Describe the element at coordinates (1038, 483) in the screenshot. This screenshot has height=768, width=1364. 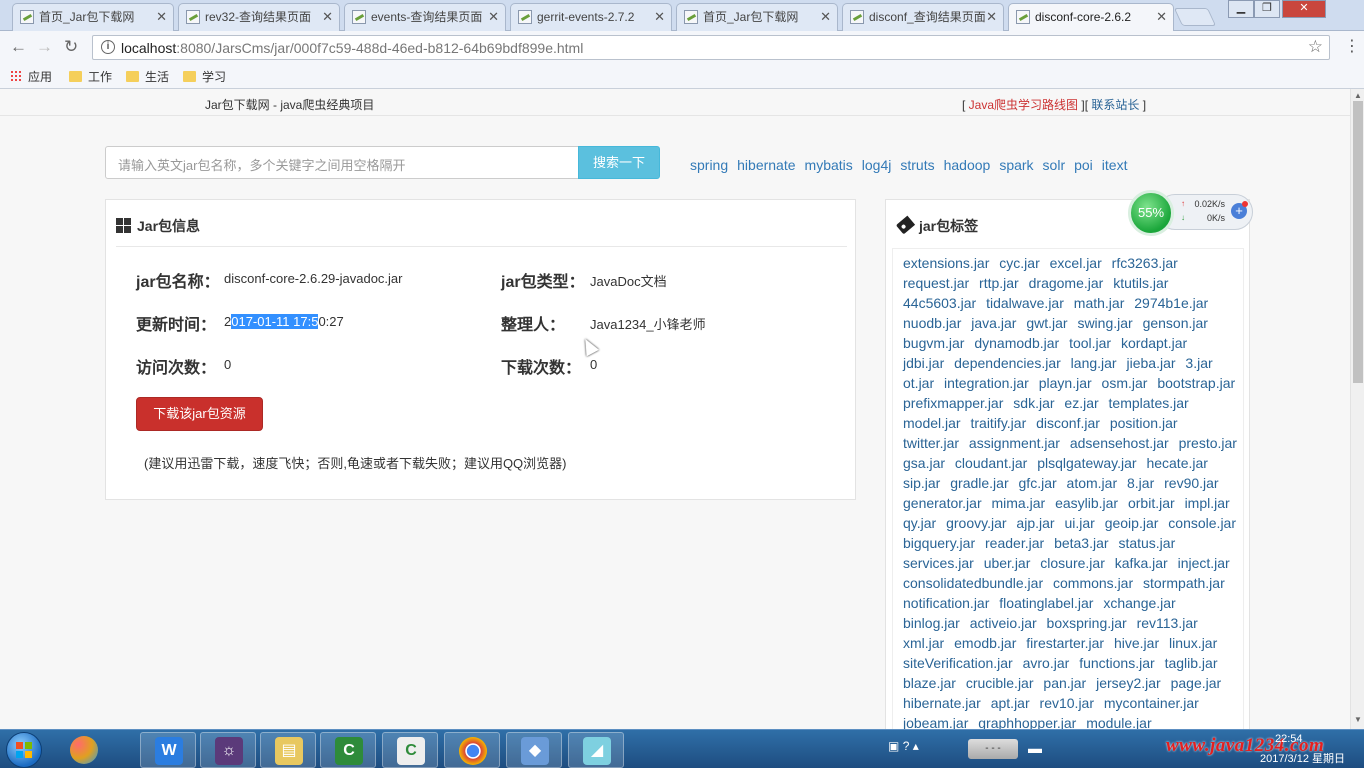
I see `tag-link: gfc.jar` at that location.